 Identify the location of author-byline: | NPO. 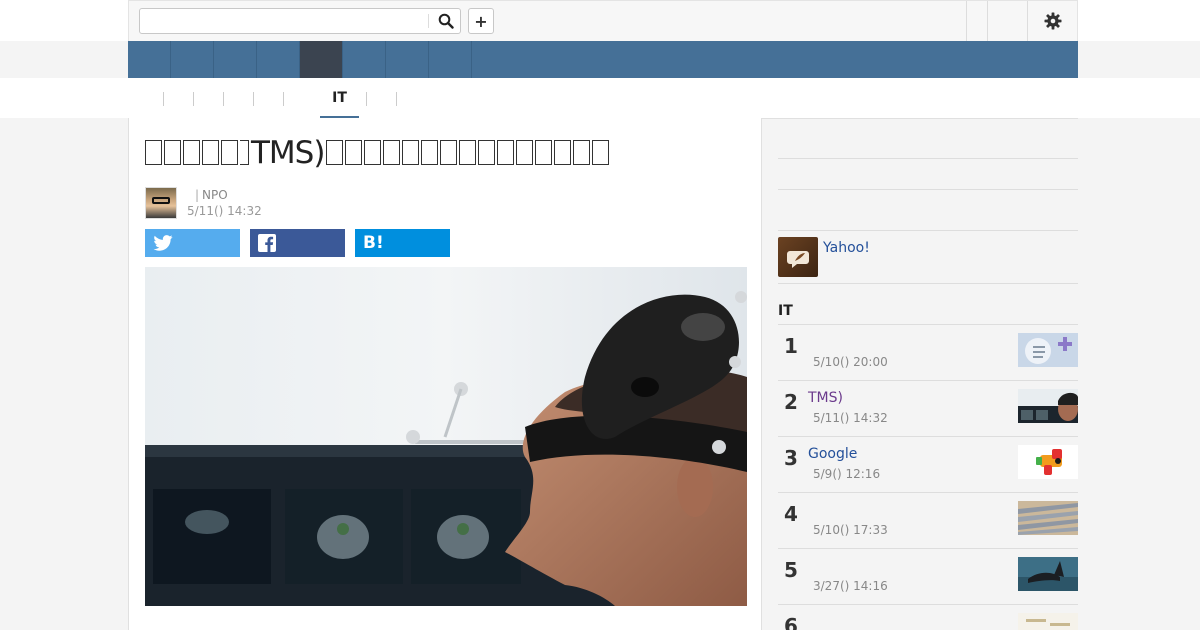
(211, 195).